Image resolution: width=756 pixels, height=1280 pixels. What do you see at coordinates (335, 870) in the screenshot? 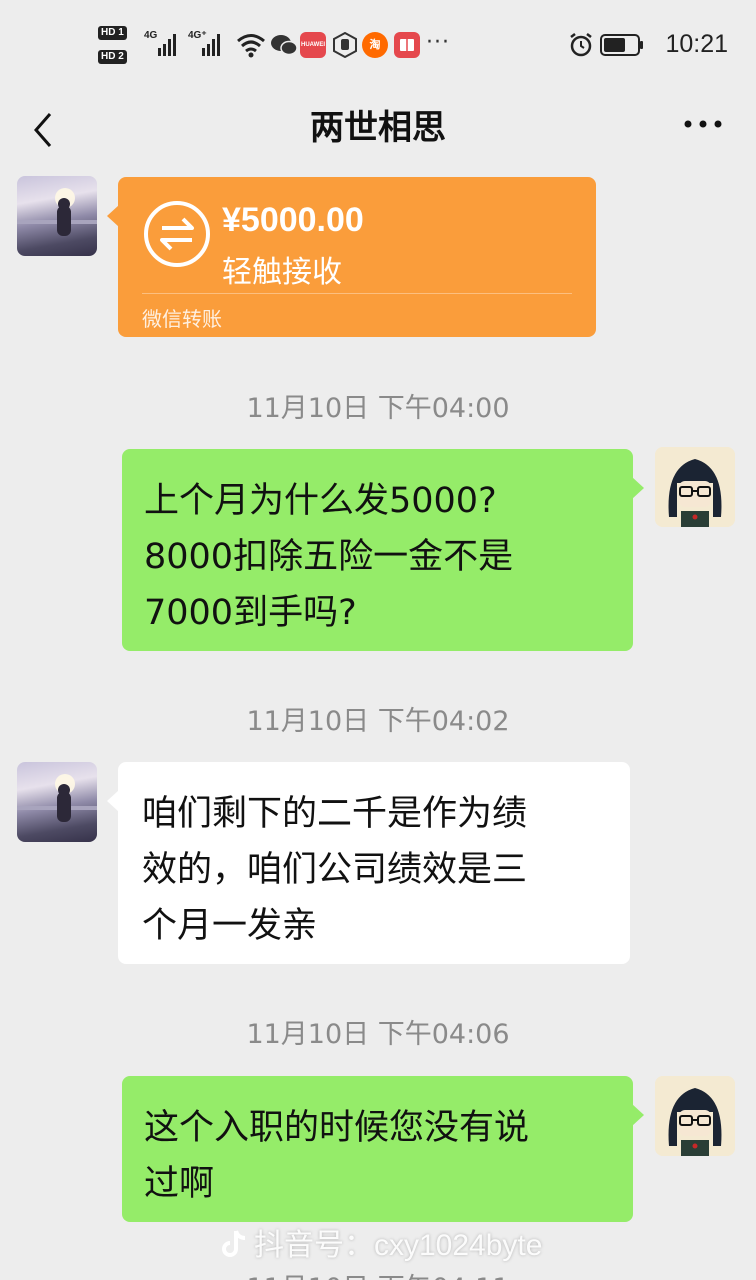
I see `message-line: 效的，咱们公司绩效是三` at bounding box center [335, 870].